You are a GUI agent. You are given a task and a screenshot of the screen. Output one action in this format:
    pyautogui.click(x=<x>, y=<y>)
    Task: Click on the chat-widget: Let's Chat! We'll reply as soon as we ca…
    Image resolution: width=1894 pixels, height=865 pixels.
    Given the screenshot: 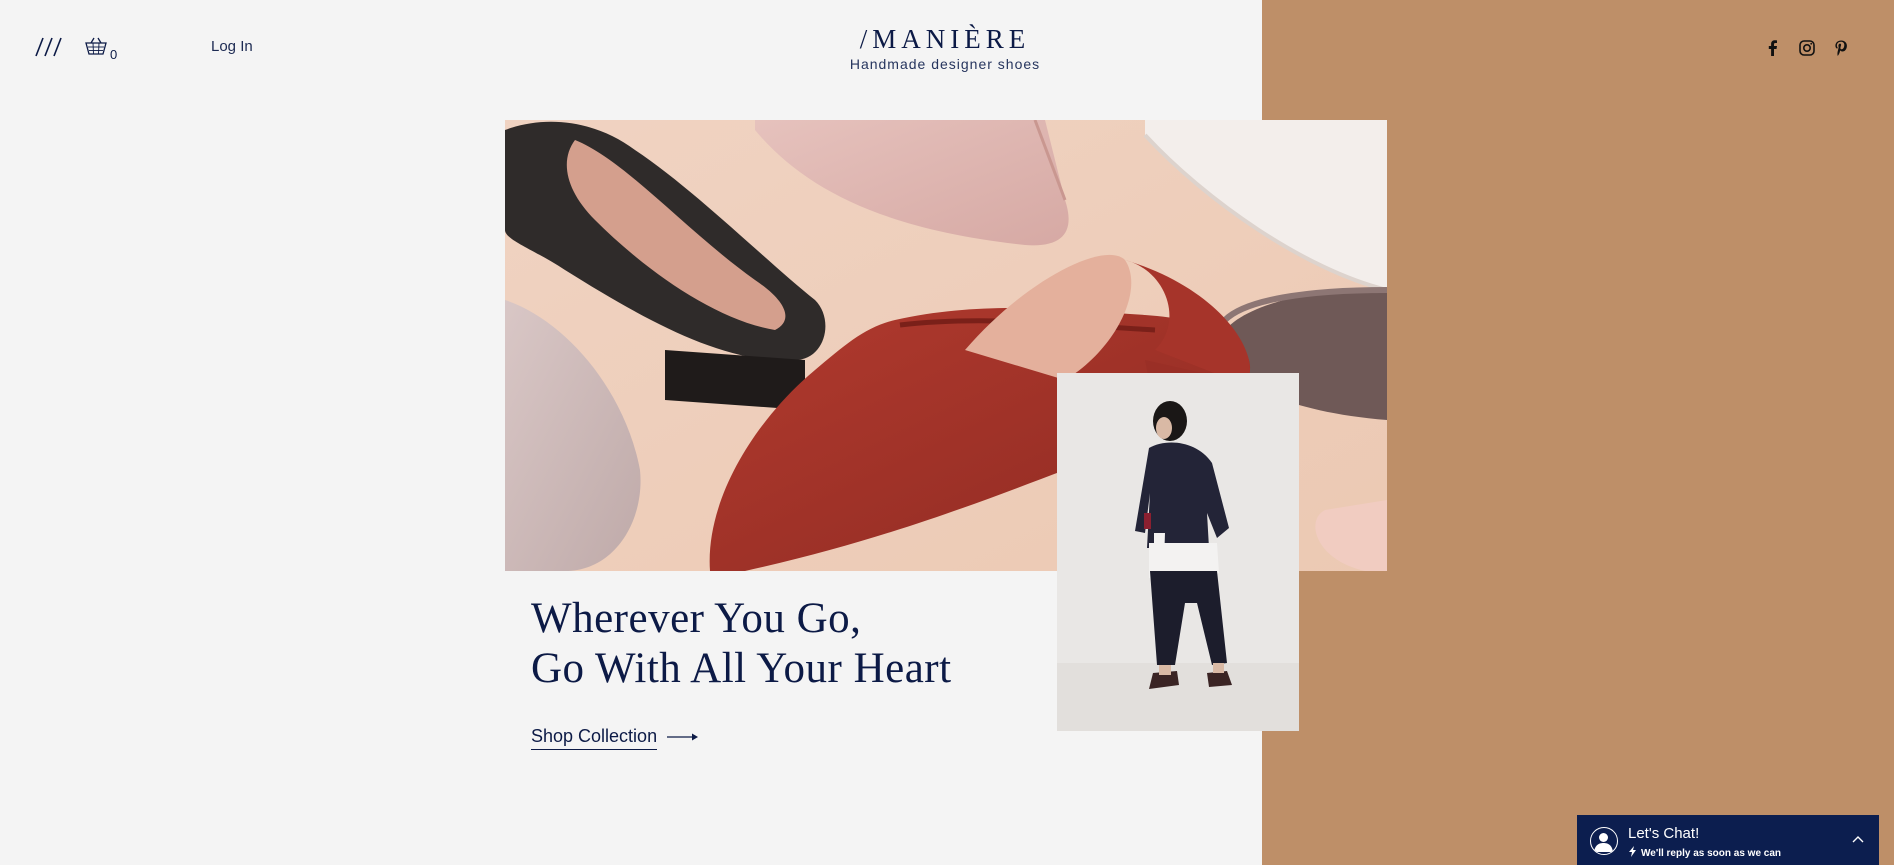 What is the action you would take?
    pyautogui.click(x=1728, y=840)
    